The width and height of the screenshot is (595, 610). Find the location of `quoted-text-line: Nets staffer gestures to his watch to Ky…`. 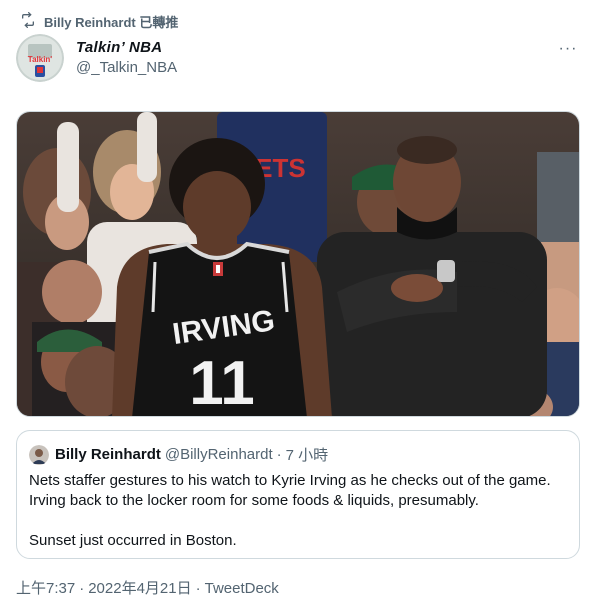

quoted-text-line: Nets staffer gestures to his watch to Ky… is located at coordinates (290, 480).